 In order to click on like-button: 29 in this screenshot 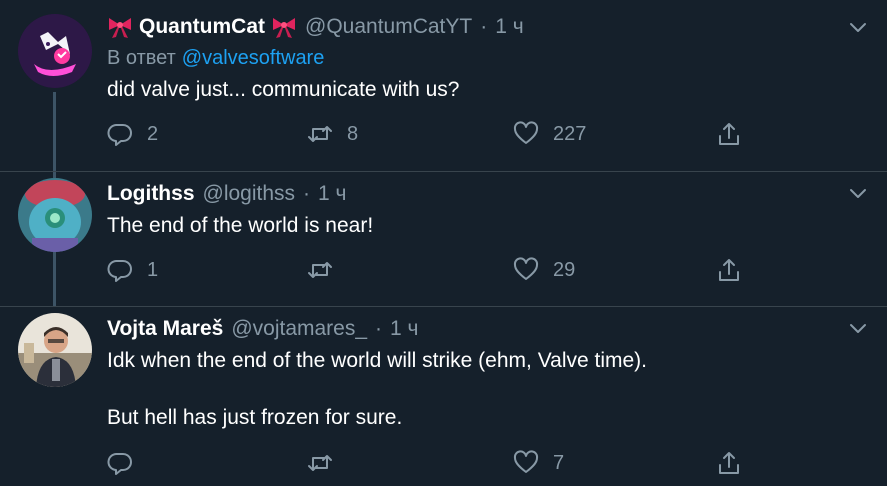, I will do `click(544, 270)`.